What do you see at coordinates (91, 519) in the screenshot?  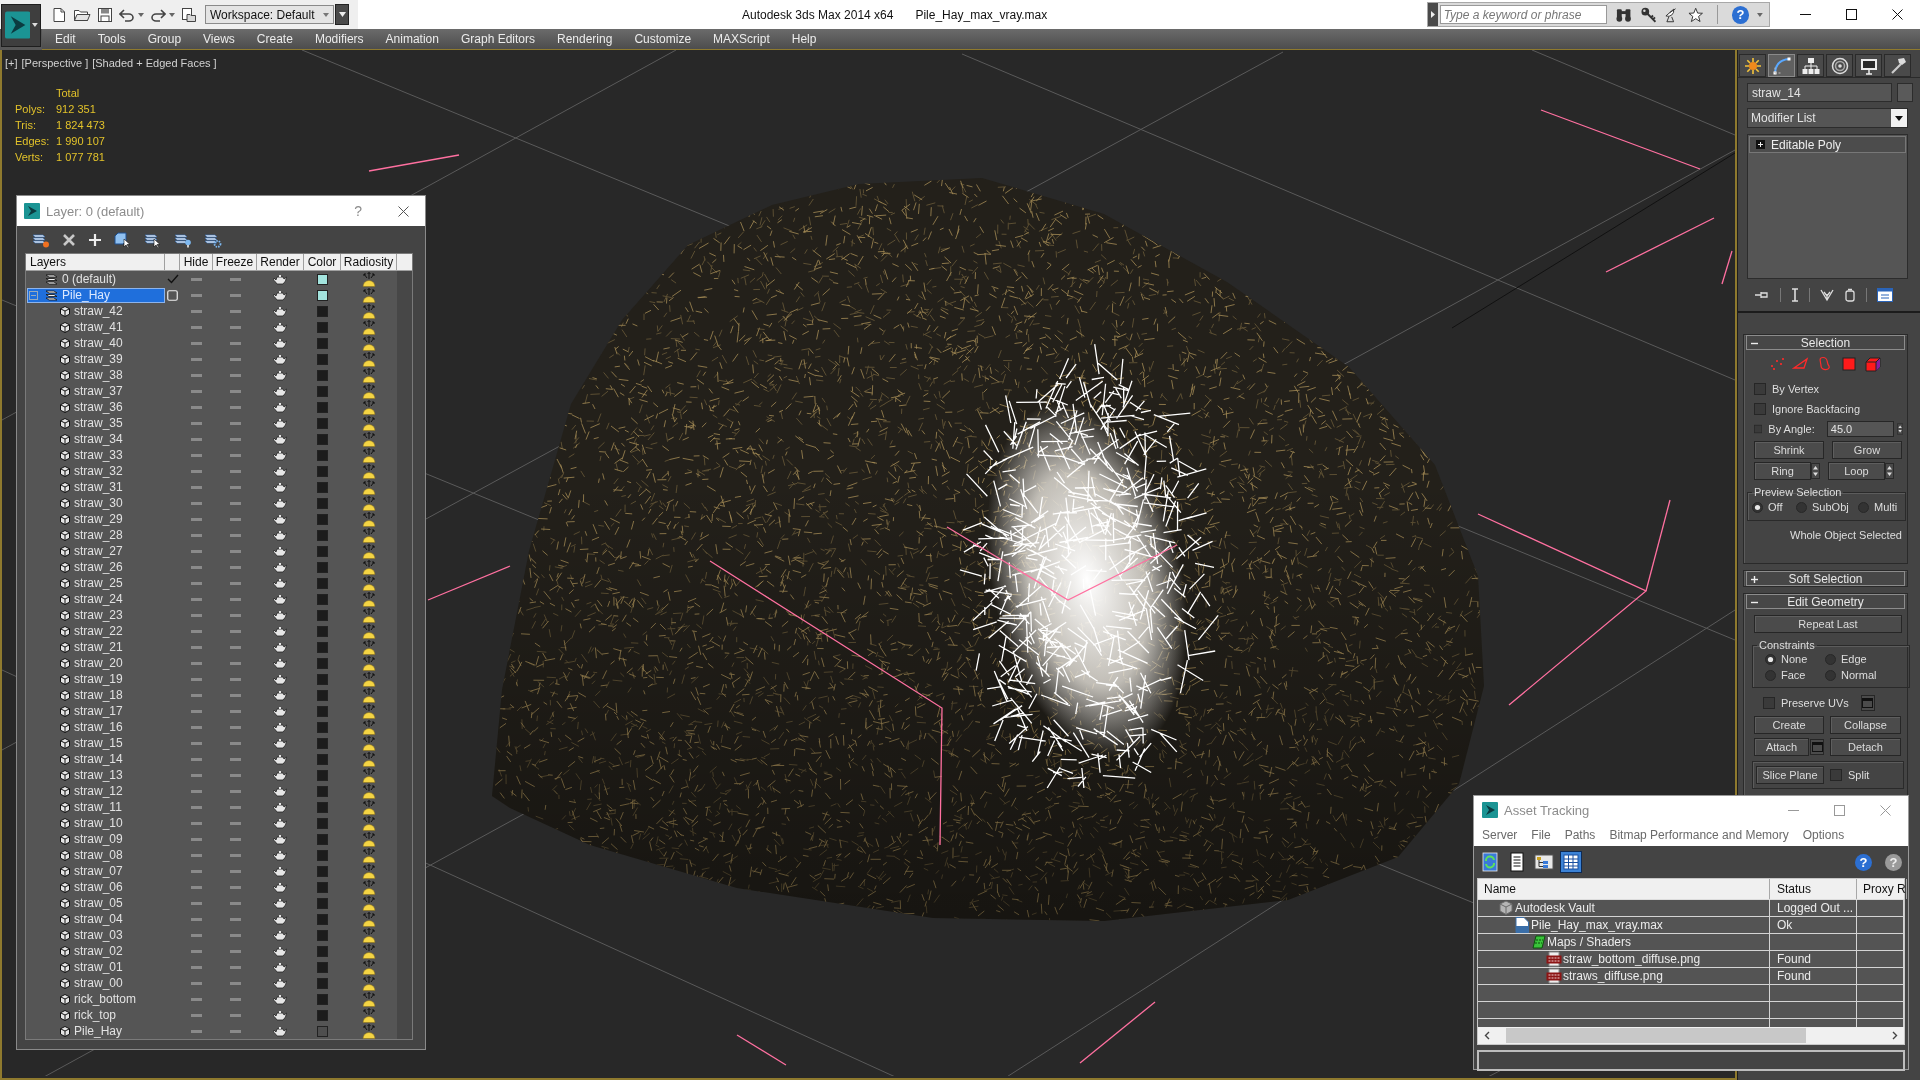 I see `layer-list-item: straw_29` at bounding box center [91, 519].